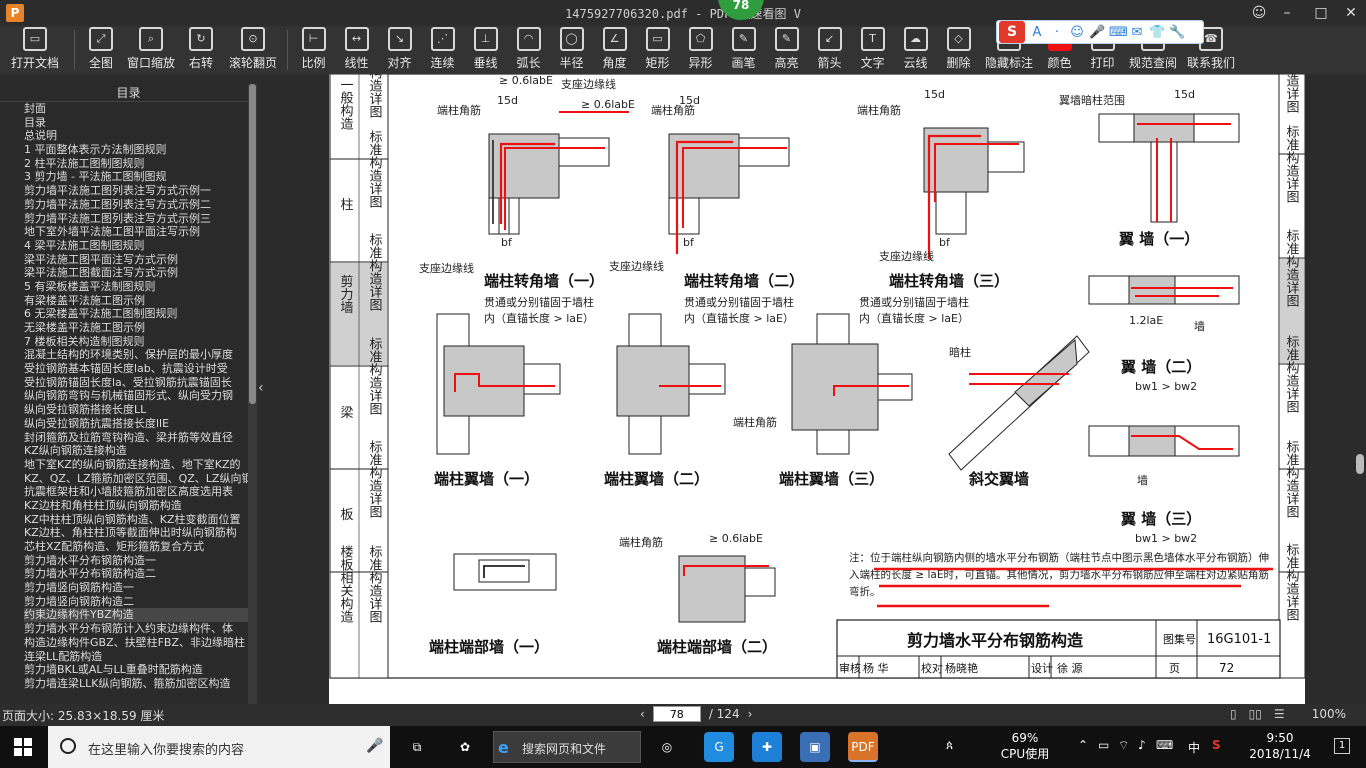  What do you see at coordinates (1083, 745) in the screenshot?
I see `tray-up-icon: ⌃` at bounding box center [1083, 745].